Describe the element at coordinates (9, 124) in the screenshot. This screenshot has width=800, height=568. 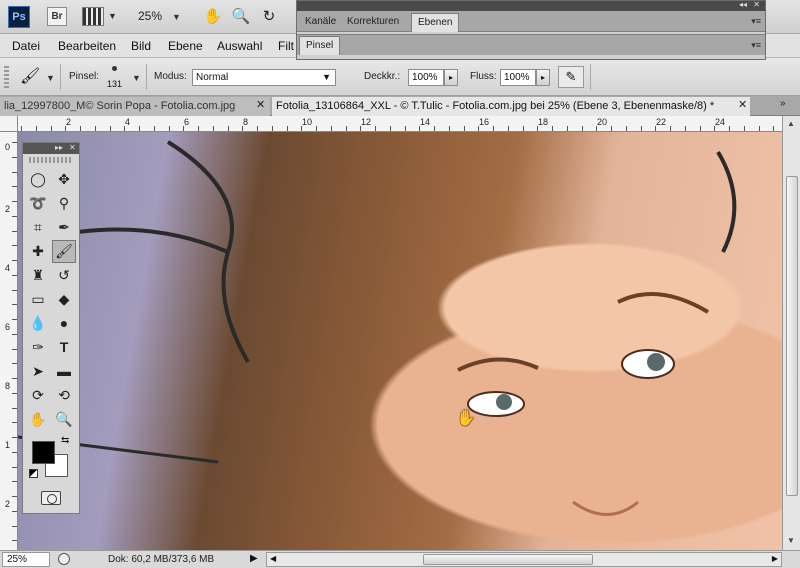
I see `ruler-origin` at that location.